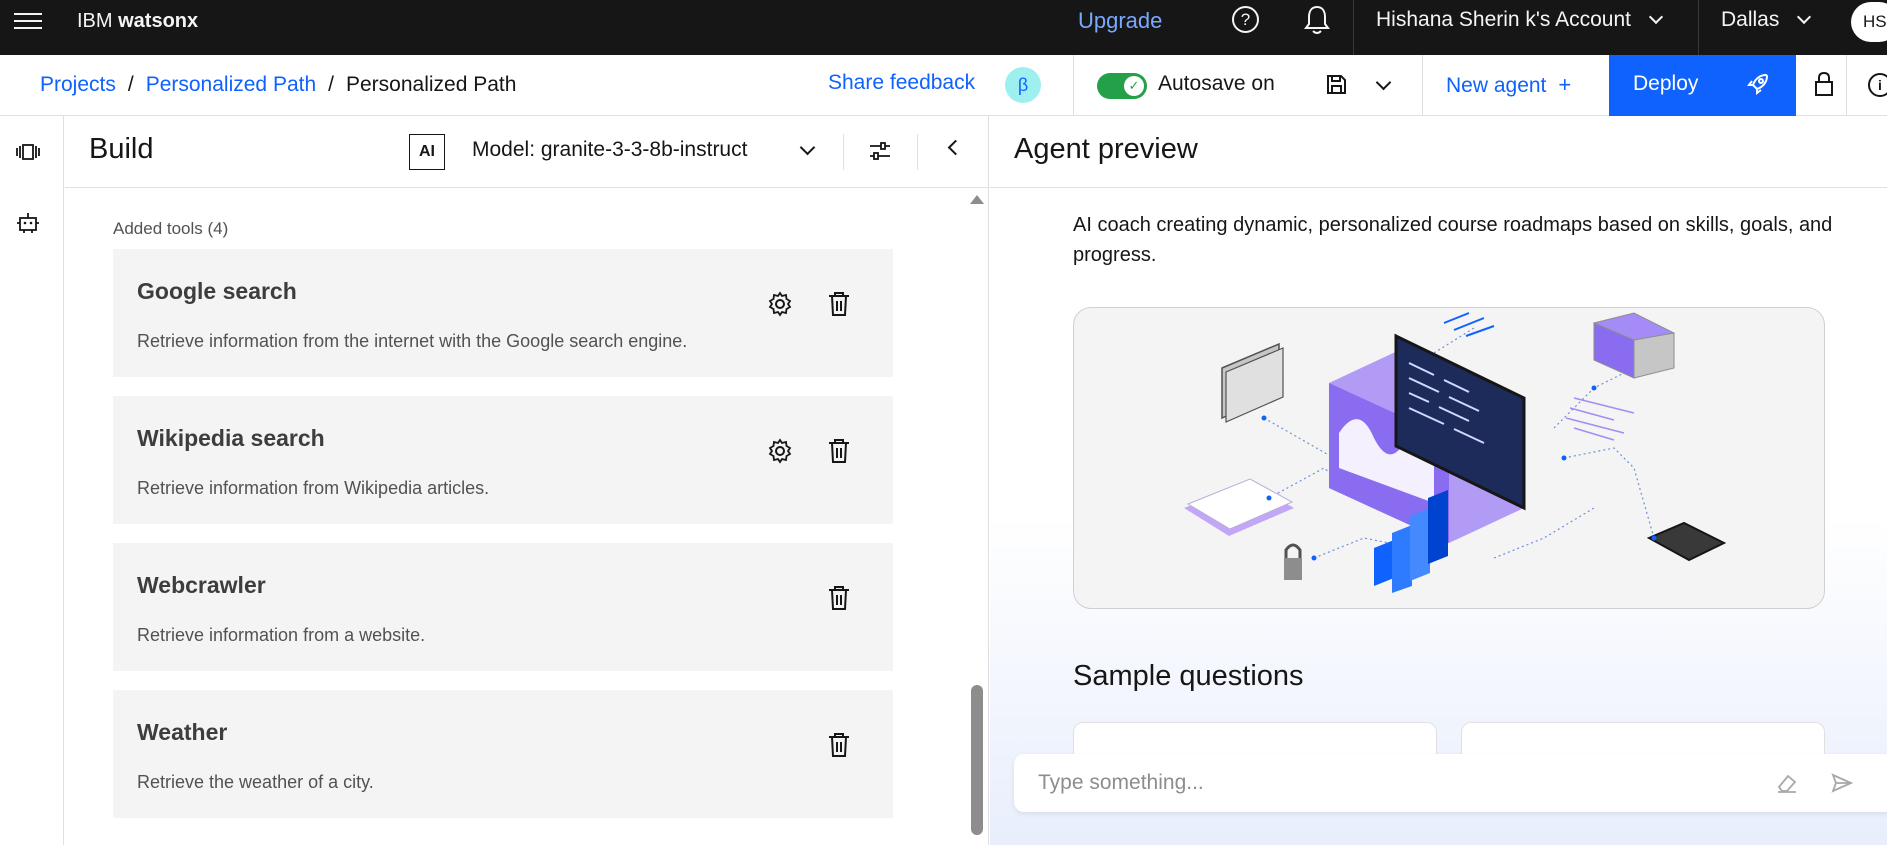 The image size is (1887, 845). Describe the element at coordinates (977, 760) in the screenshot. I see `scrollbar-thumb` at that location.